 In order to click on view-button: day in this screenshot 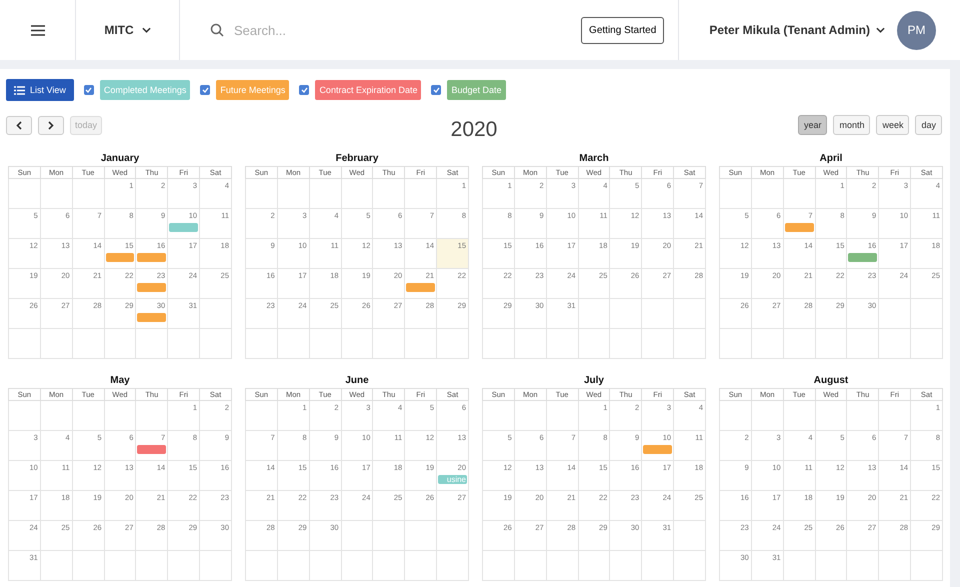, I will do `click(928, 125)`.